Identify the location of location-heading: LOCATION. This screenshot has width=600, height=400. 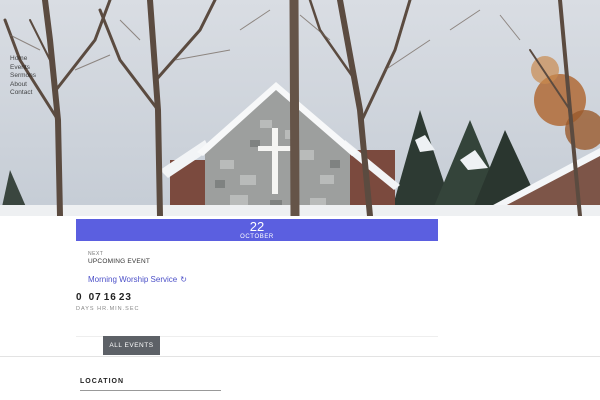
(102, 381).